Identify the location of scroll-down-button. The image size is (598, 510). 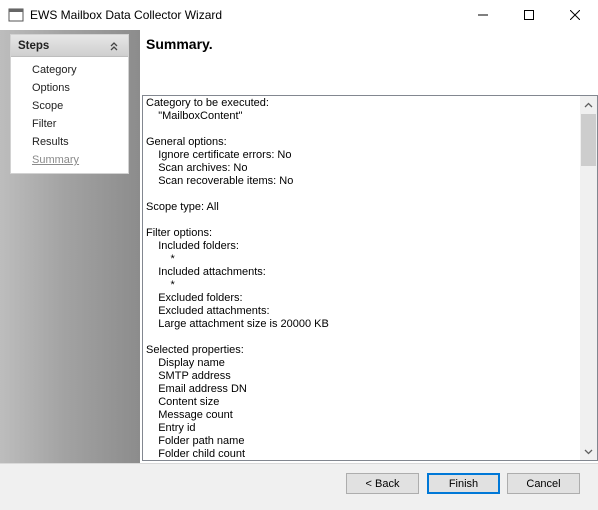
(588, 451).